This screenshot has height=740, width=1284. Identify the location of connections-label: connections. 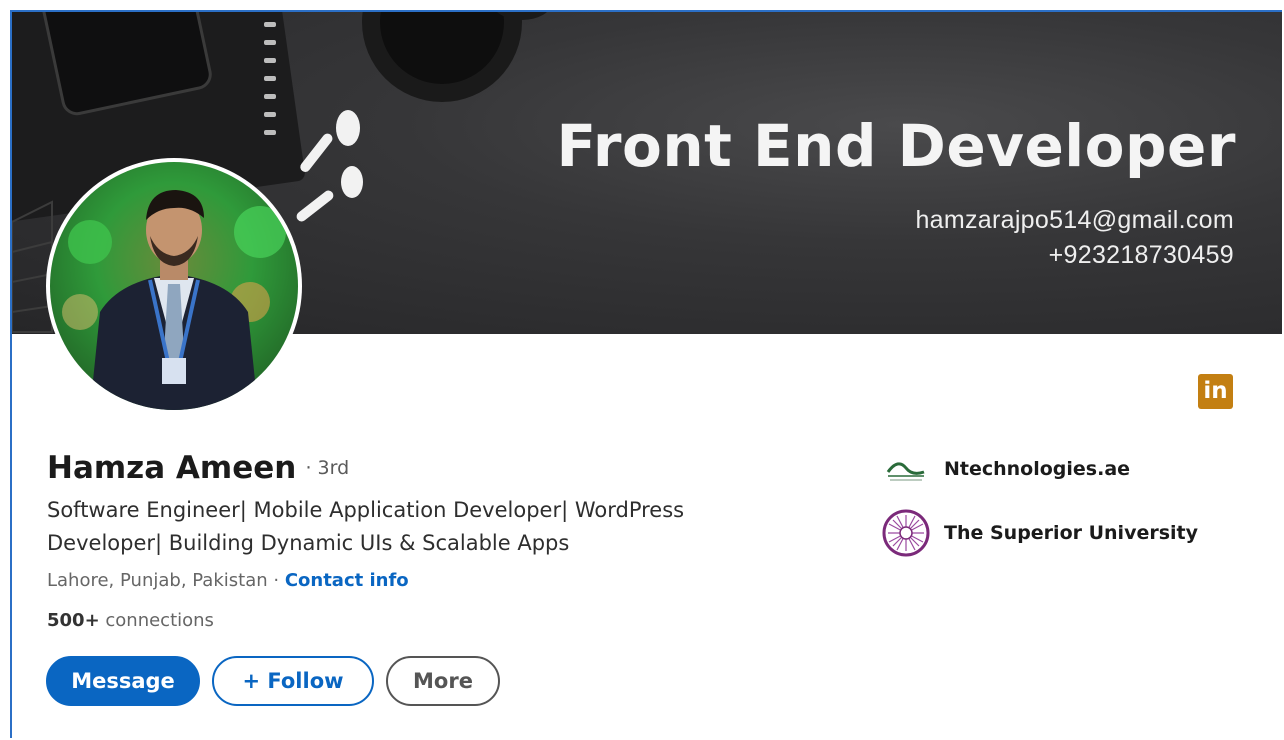
(156, 620).